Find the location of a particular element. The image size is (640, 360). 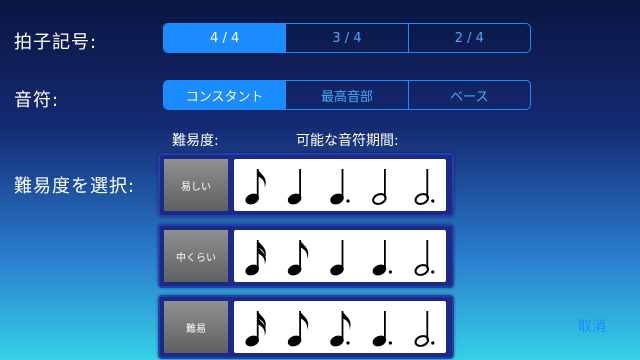

difficulty-card-medium: 中くらい is located at coordinates (306, 256).